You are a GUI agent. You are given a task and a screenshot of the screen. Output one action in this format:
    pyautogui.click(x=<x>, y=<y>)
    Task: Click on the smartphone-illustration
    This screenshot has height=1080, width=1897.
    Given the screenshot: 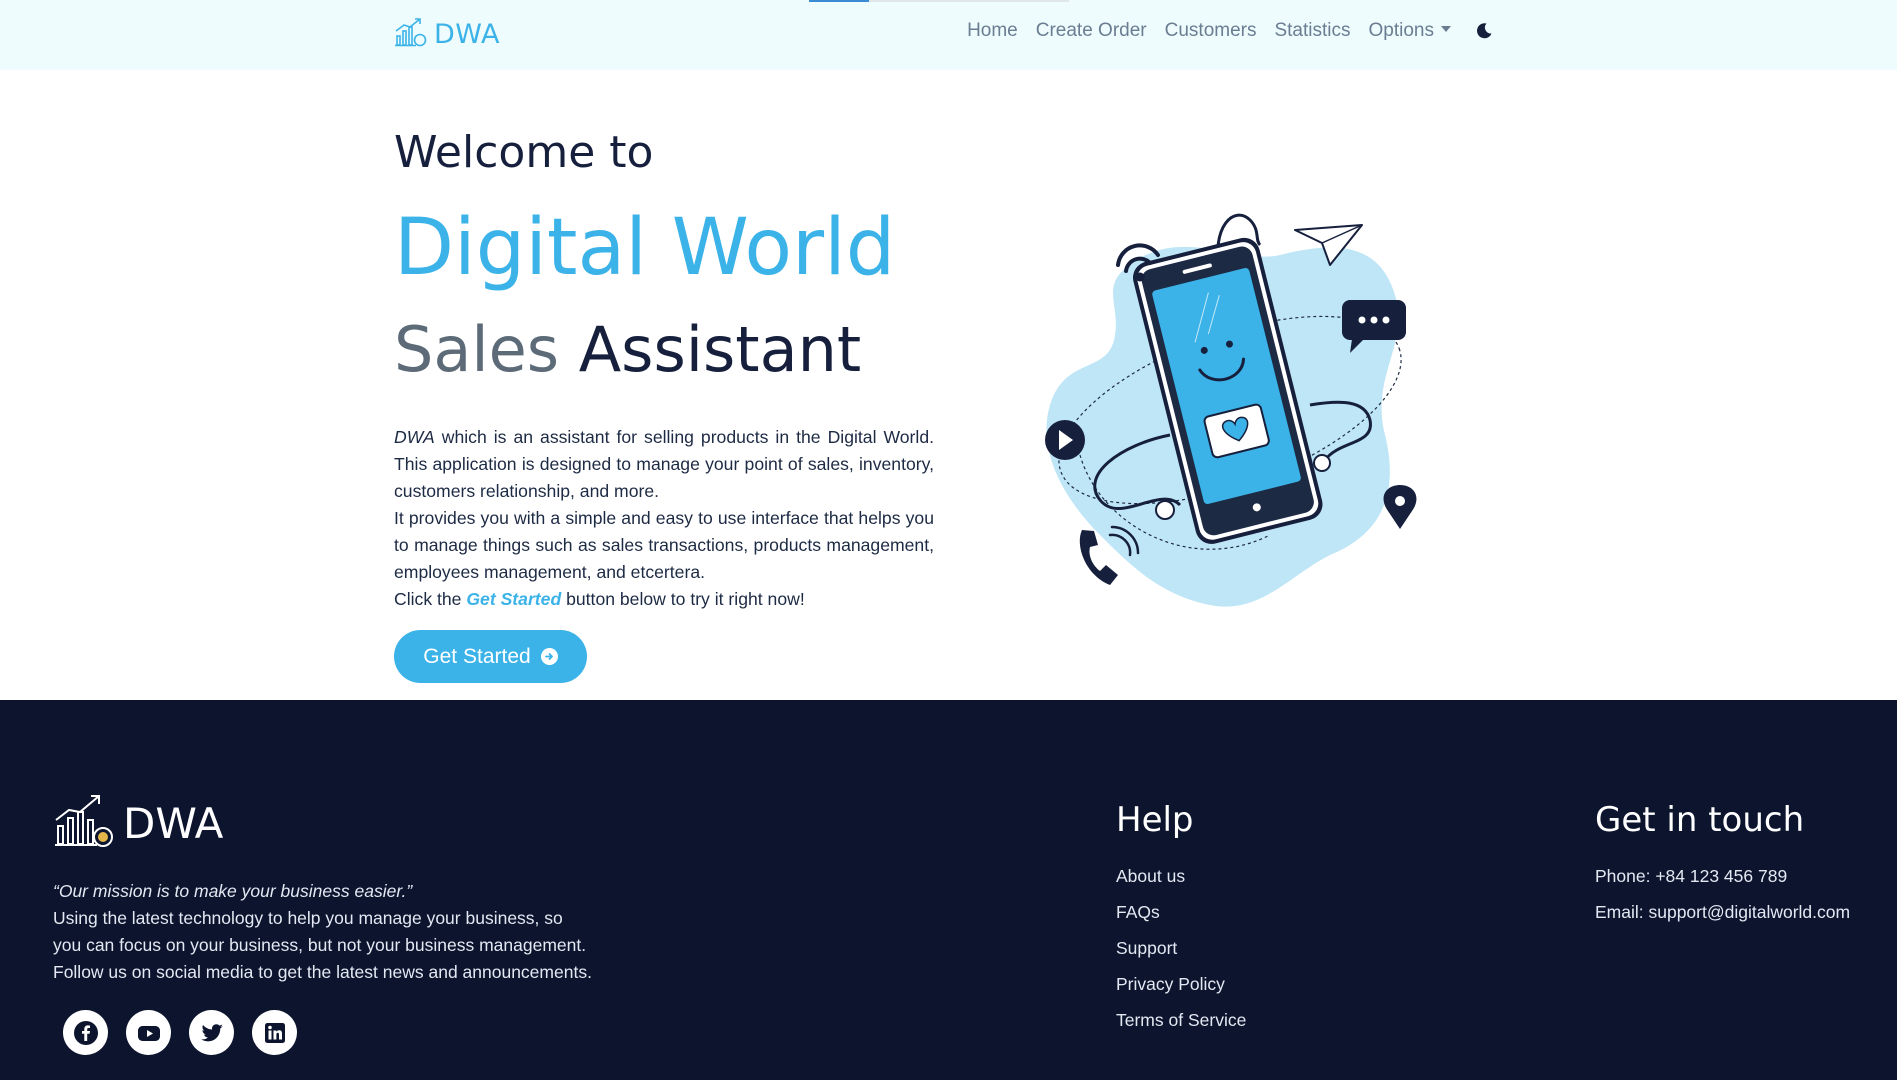 What is the action you would take?
    pyautogui.click(x=1231, y=410)
    